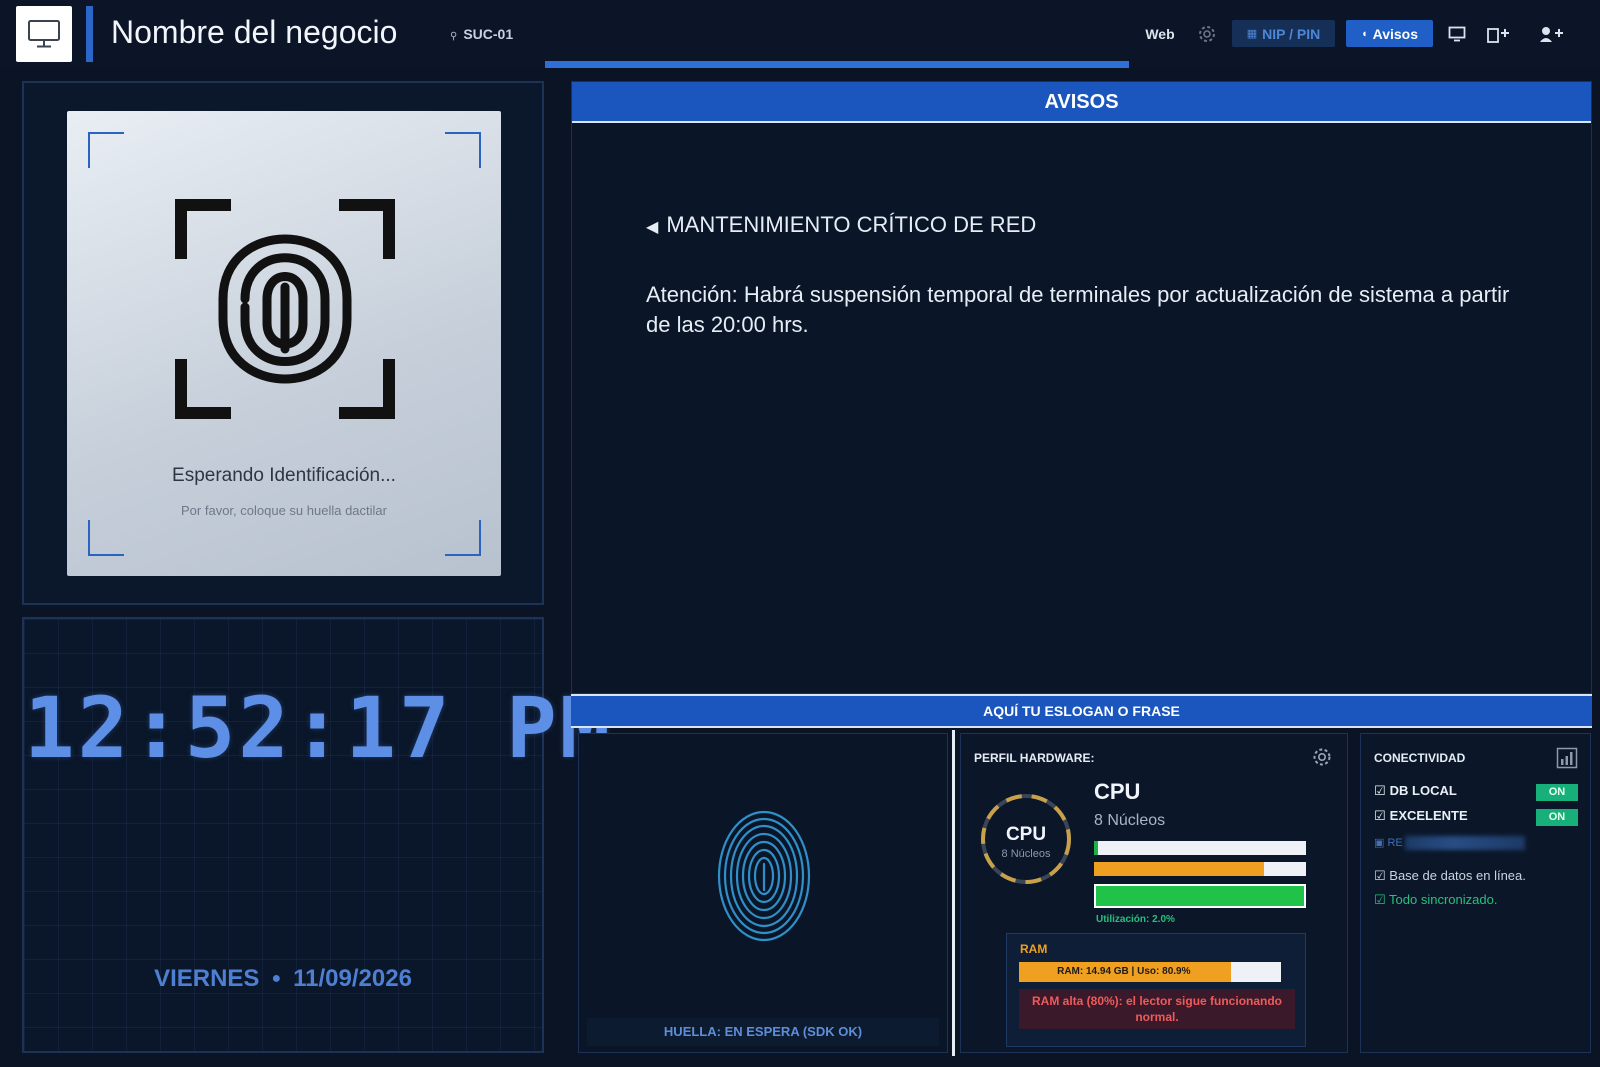  Describe the element at coordinates (1117, 791) in the screenshot. I see `cpu-title: CPU` at that location.